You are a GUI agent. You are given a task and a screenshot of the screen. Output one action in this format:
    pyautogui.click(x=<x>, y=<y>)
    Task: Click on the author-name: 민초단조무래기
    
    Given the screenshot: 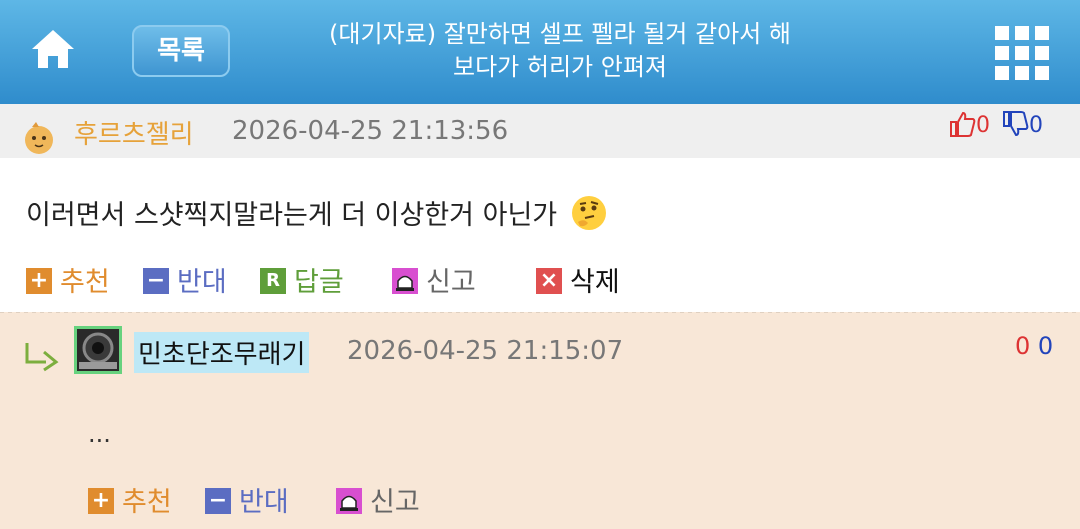 What is the action you would take?
    pyautogui.click(x=222, y=352)
    